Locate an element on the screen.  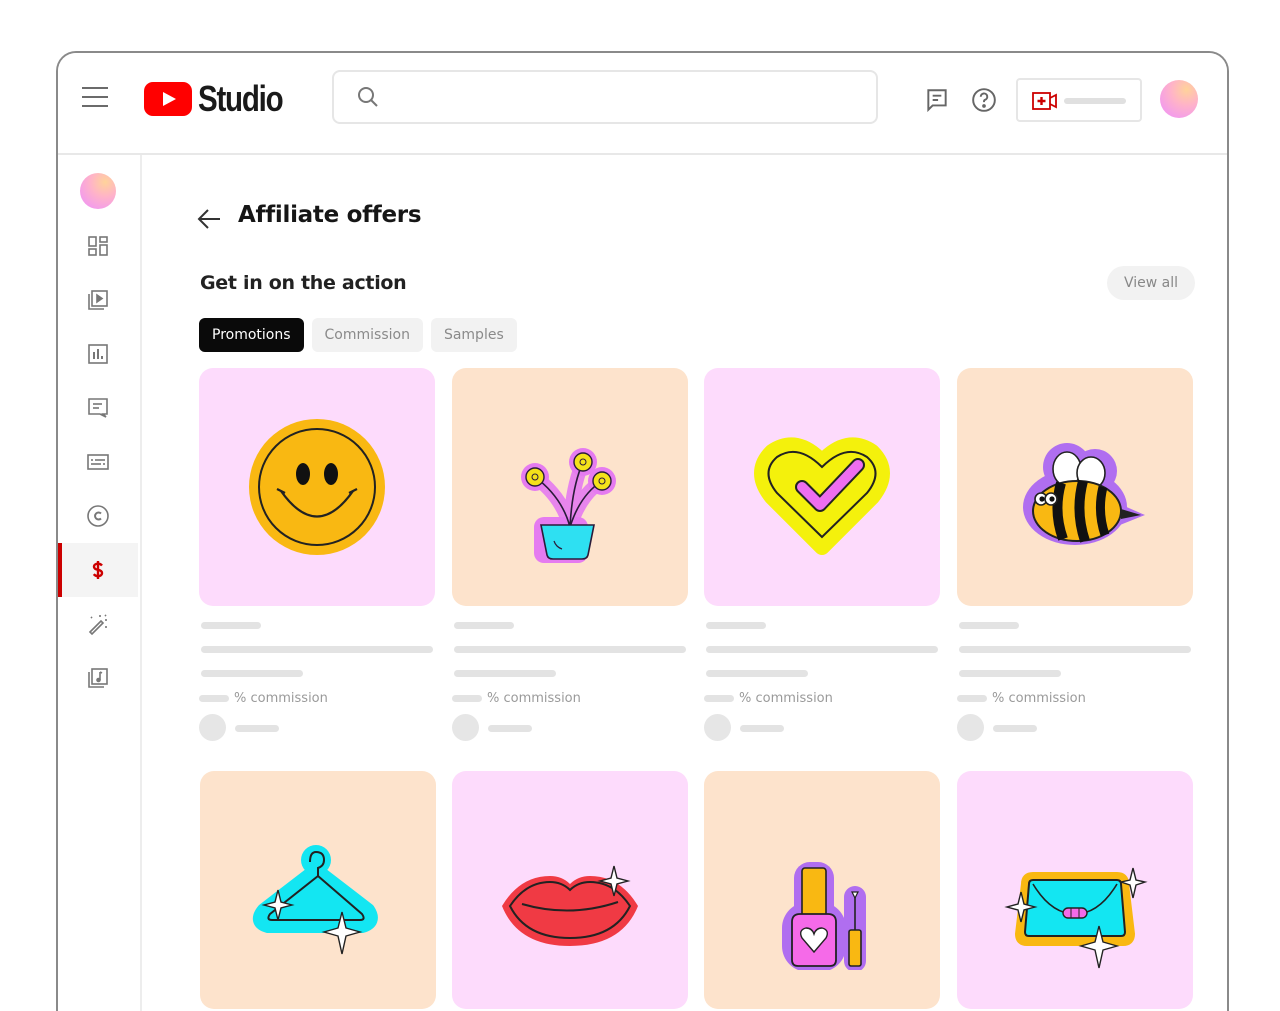
sidebar-item-analytics is located at coordinates (98, 354).